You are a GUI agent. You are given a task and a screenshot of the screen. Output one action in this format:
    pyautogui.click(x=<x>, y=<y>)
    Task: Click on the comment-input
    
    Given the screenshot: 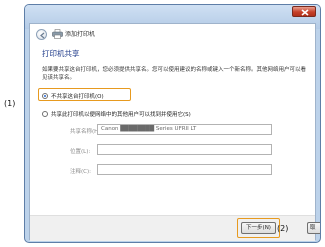 What is the action you would take?
    pyautogui.click(x=184, y=169)
    